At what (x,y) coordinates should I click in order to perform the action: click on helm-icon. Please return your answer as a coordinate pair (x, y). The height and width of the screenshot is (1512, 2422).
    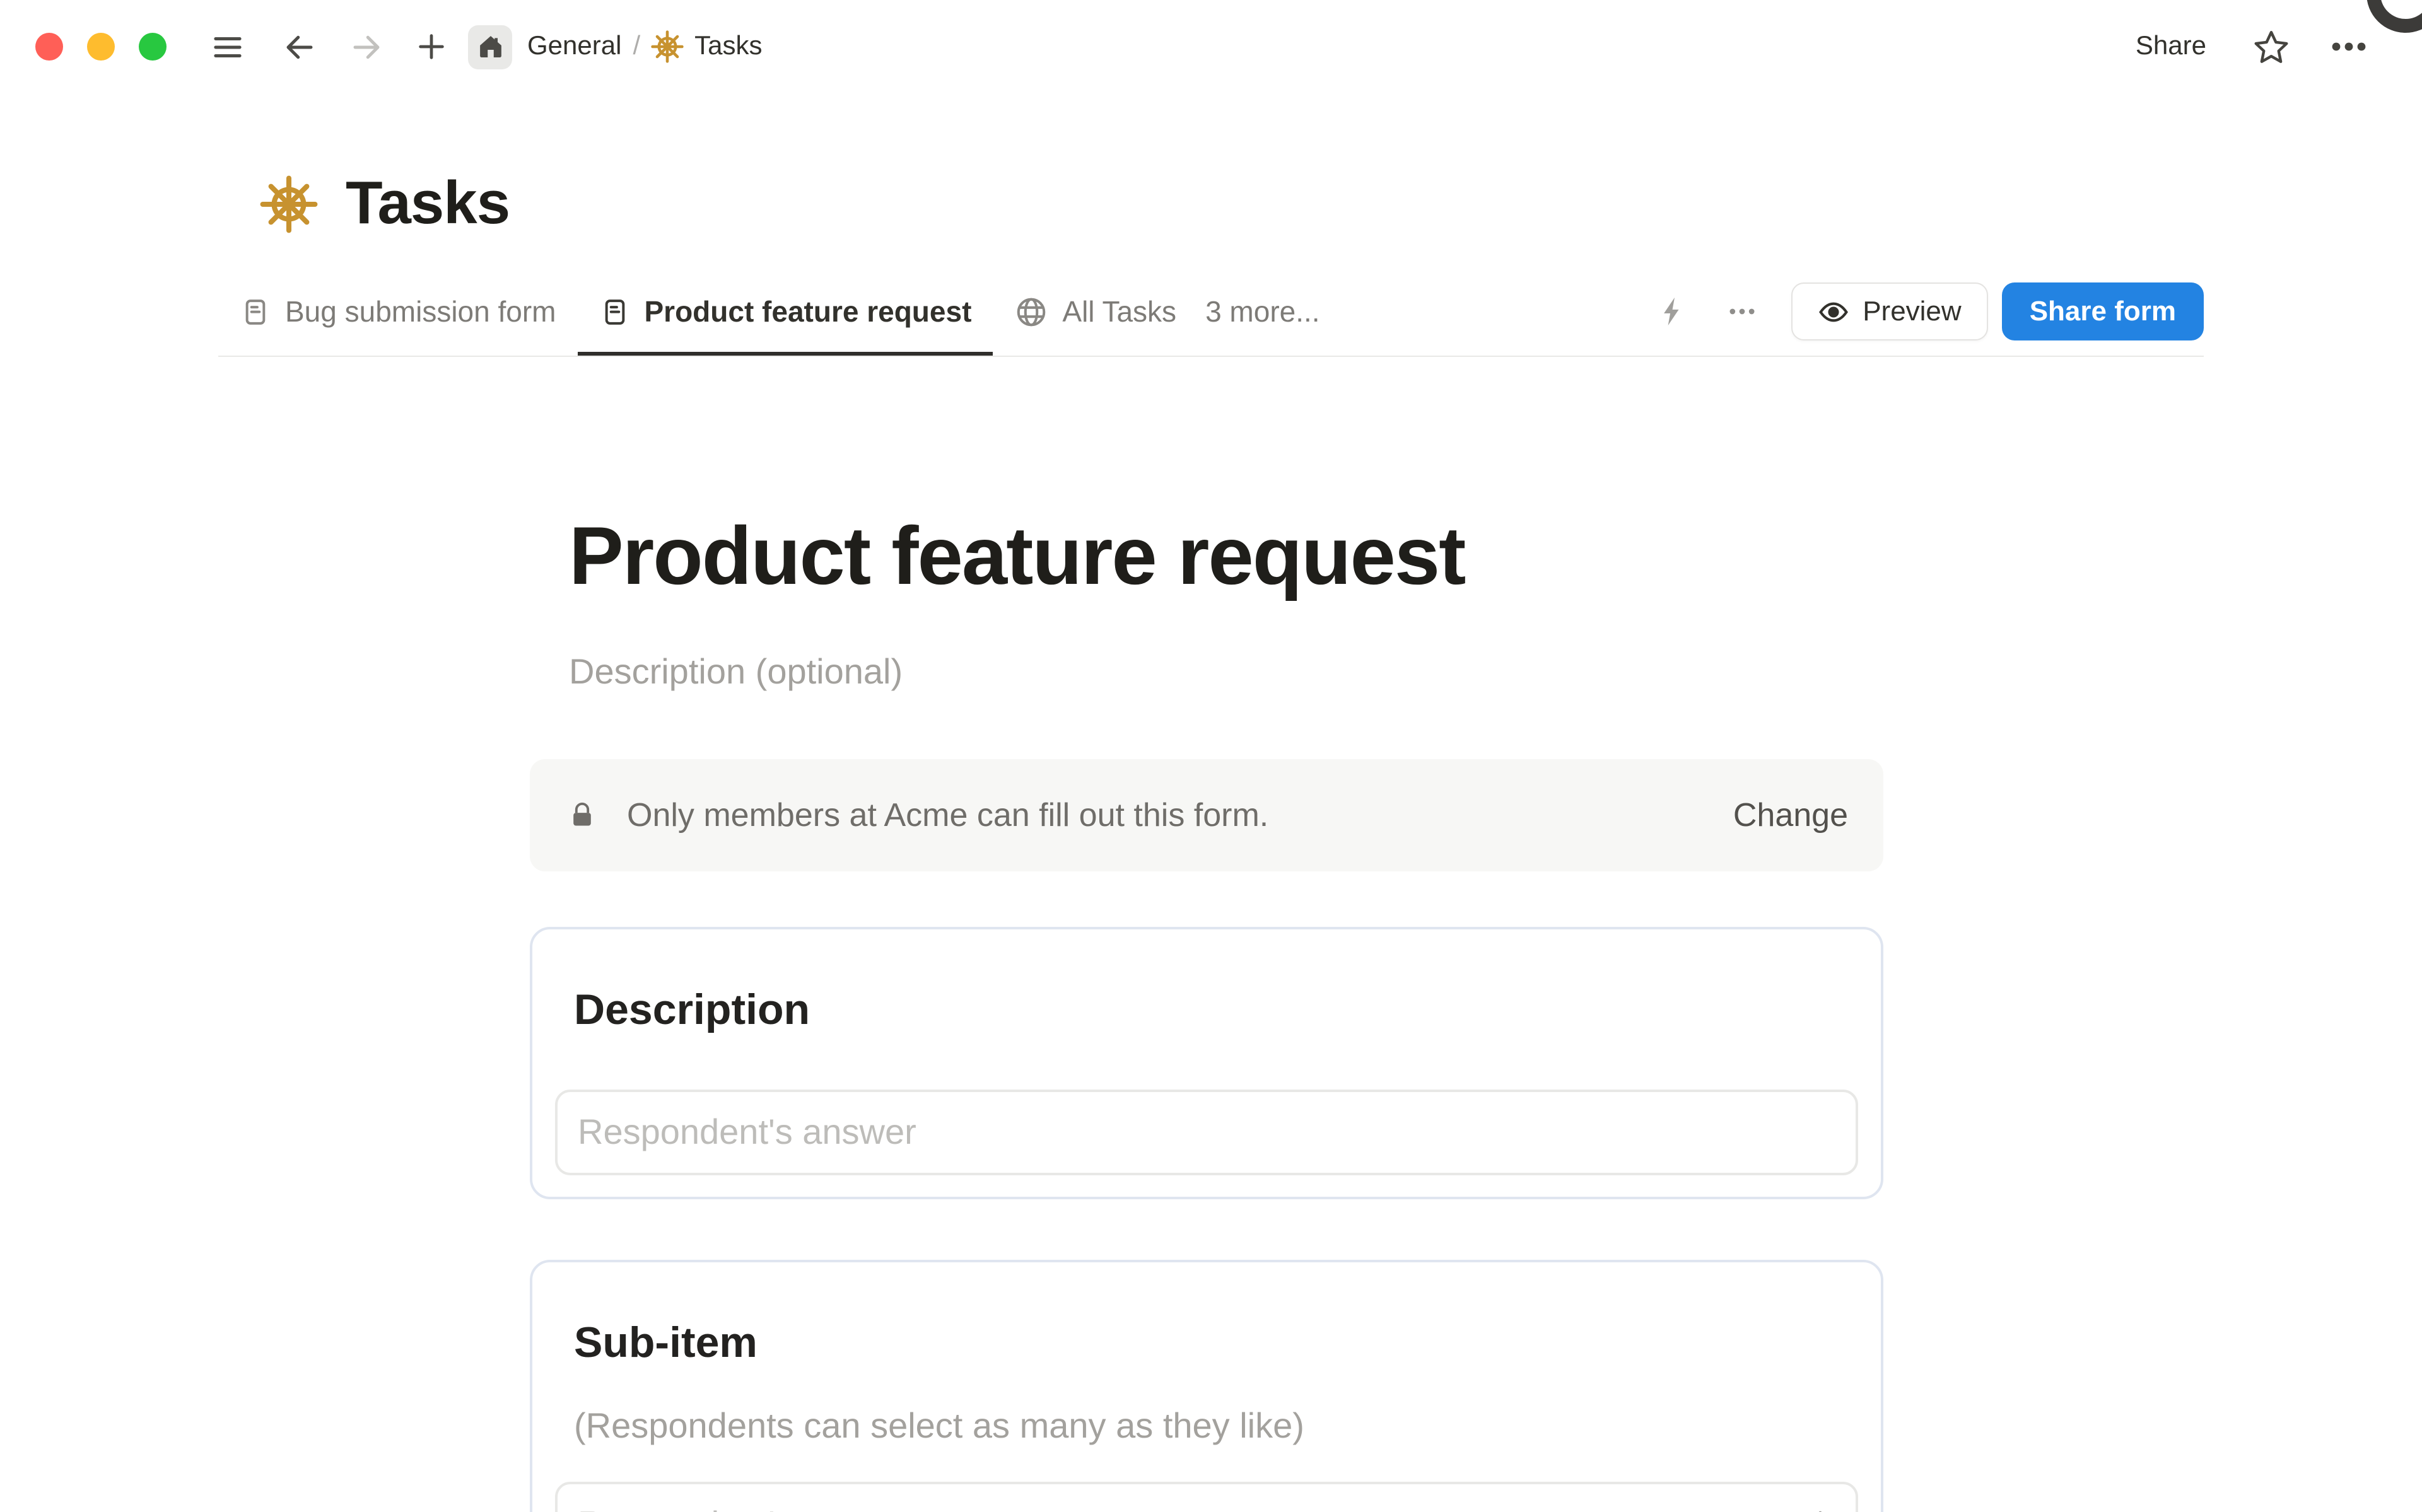
    Looking at the image, I should click on (666, 47).